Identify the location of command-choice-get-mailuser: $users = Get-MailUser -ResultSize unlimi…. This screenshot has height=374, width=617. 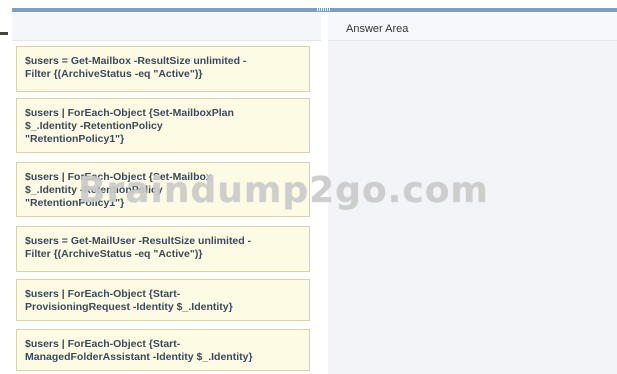
(163, 249).